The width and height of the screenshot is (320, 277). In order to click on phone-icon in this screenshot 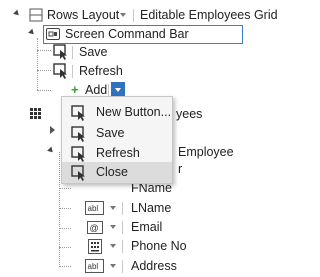, I will do `click(95, 246)`.